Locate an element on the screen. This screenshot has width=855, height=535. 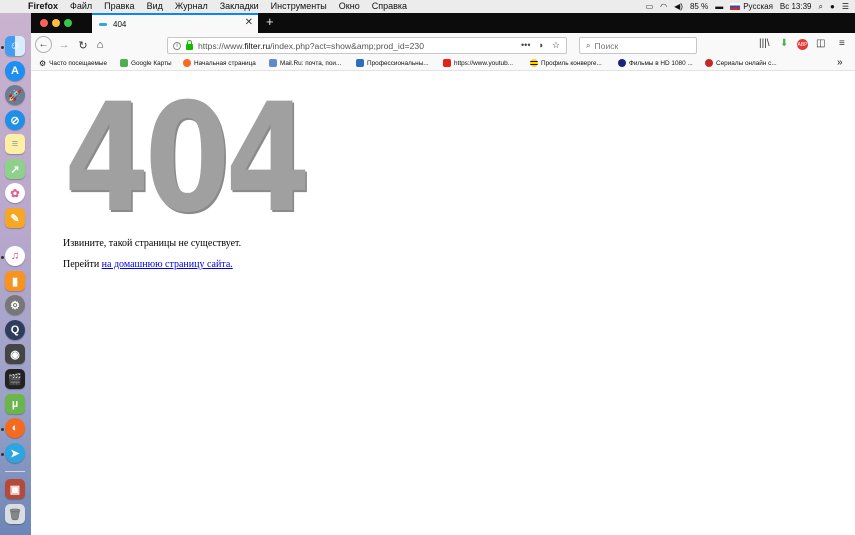
pocket-icon: ◗ is located at coordinates (540, 45).